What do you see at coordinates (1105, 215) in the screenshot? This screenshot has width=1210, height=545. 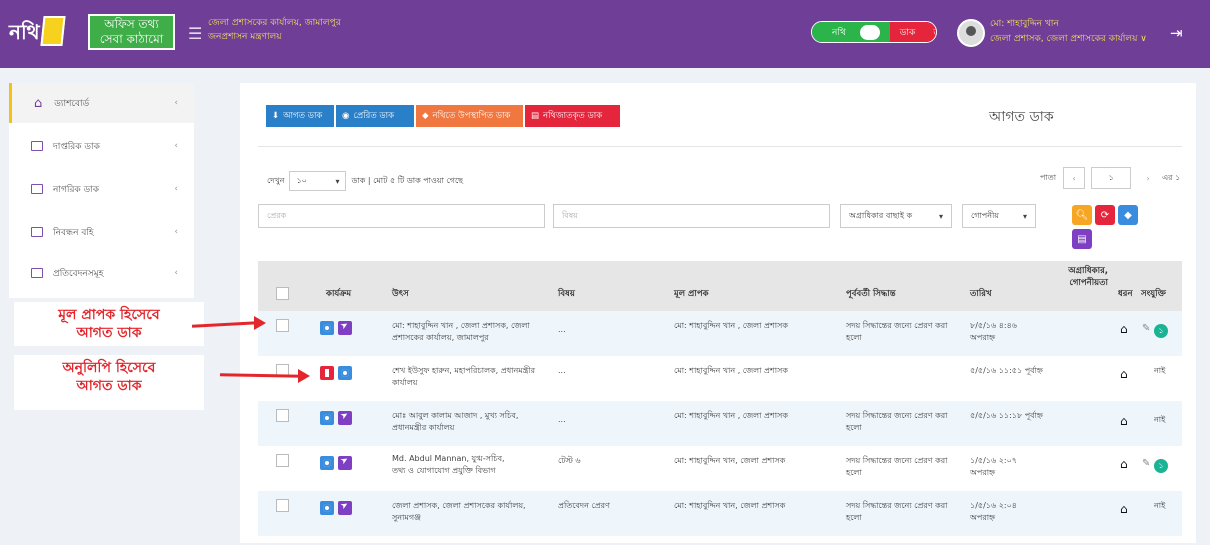 I see `refresh-icon: ⟳` at bounding box center [1105, 215].